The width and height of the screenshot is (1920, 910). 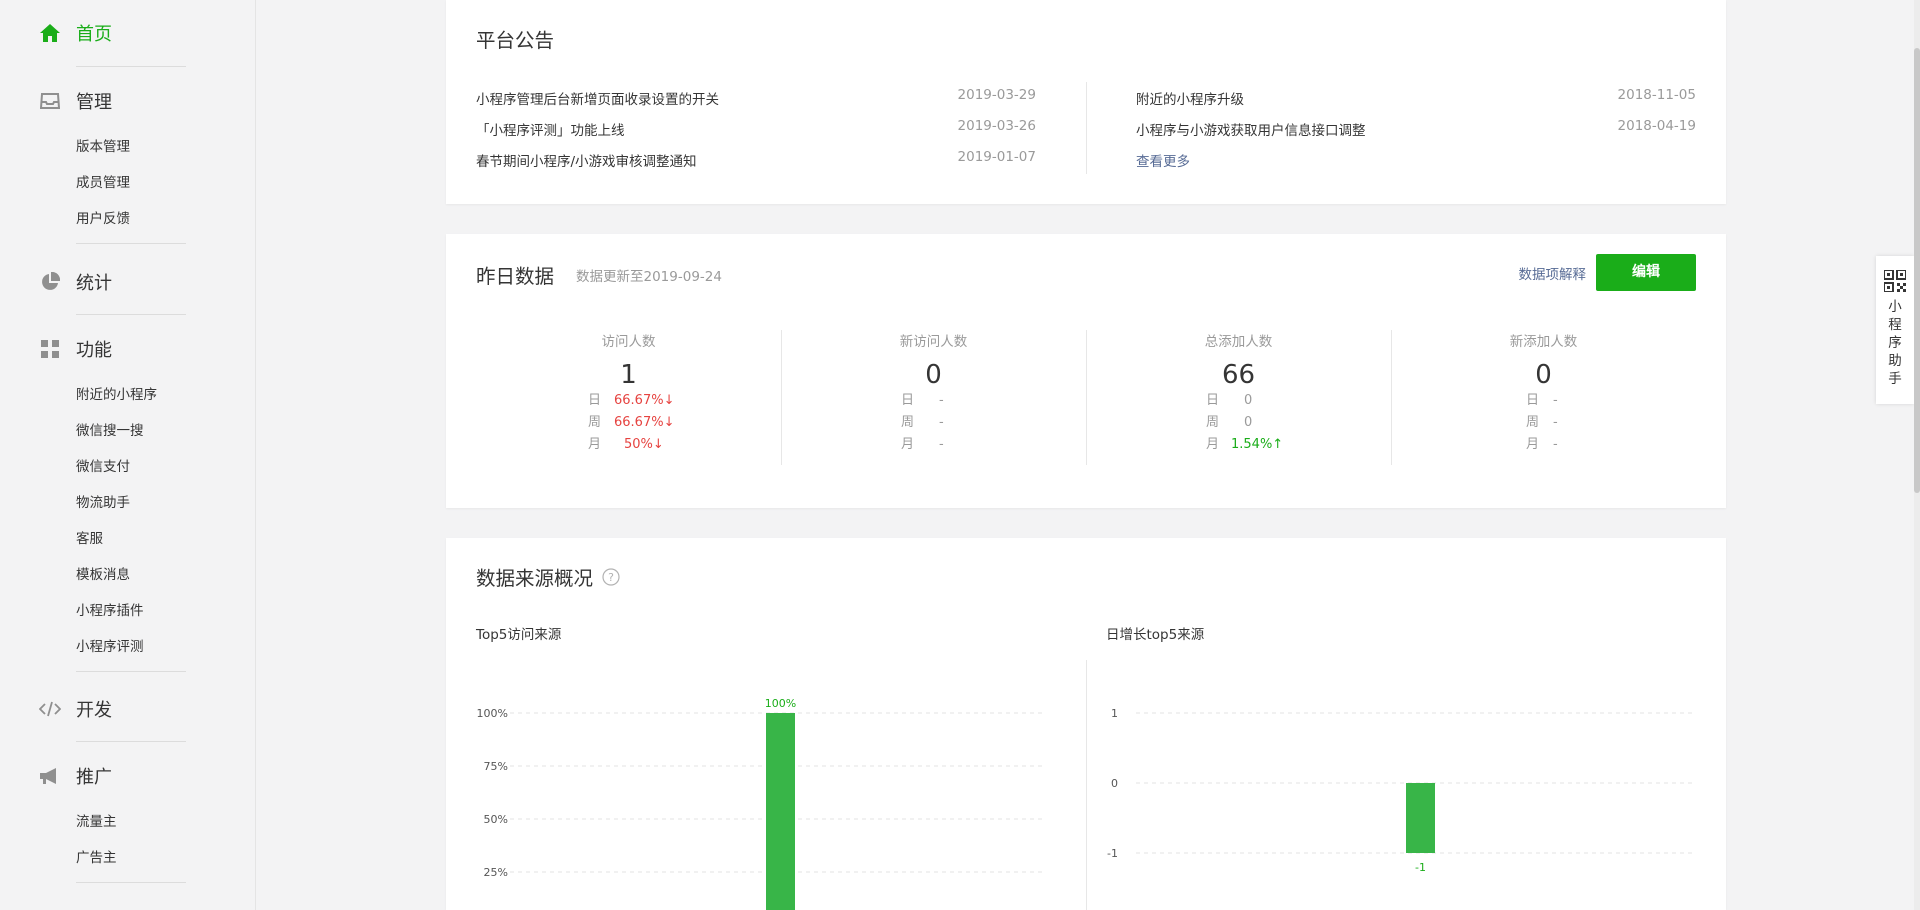 What do you see at coordinates (1238, 342) in the screenshot?
I see `stat-label: 总添加人数` at bounding box center [1238, 342].